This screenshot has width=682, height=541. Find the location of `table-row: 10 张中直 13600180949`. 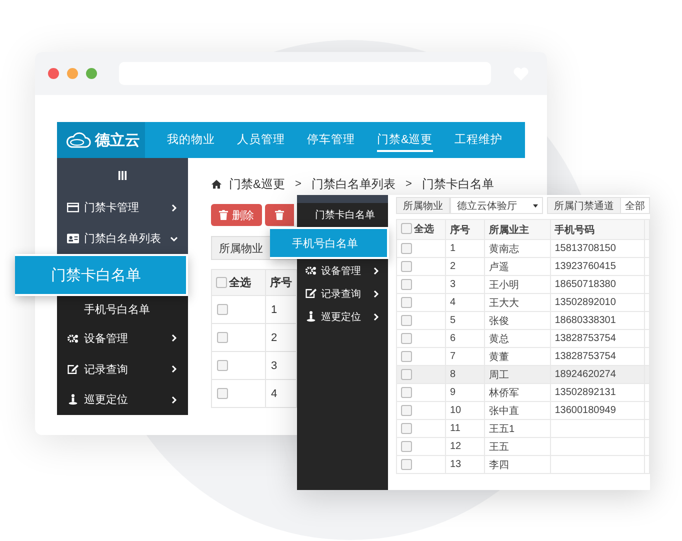

table-row: 10 张中直 13600180949 is located at coordinates (523, 411).